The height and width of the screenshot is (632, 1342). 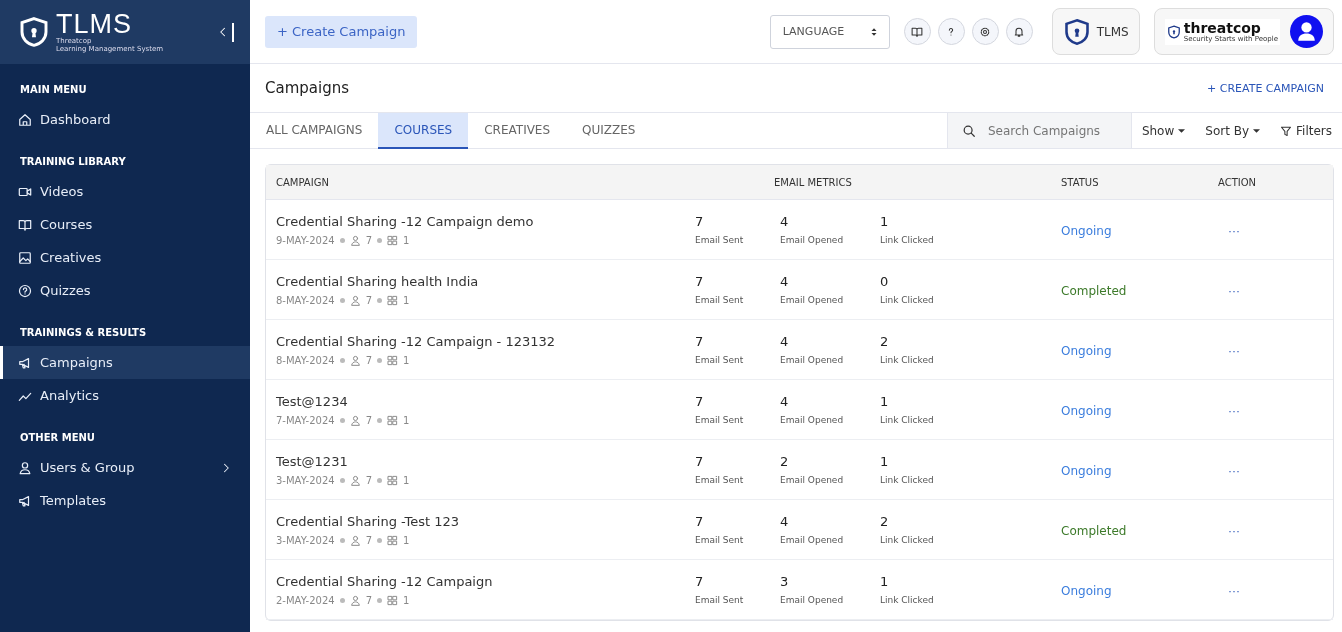 I want to click on column-header: STATUS, so click(x=1080, y=182).